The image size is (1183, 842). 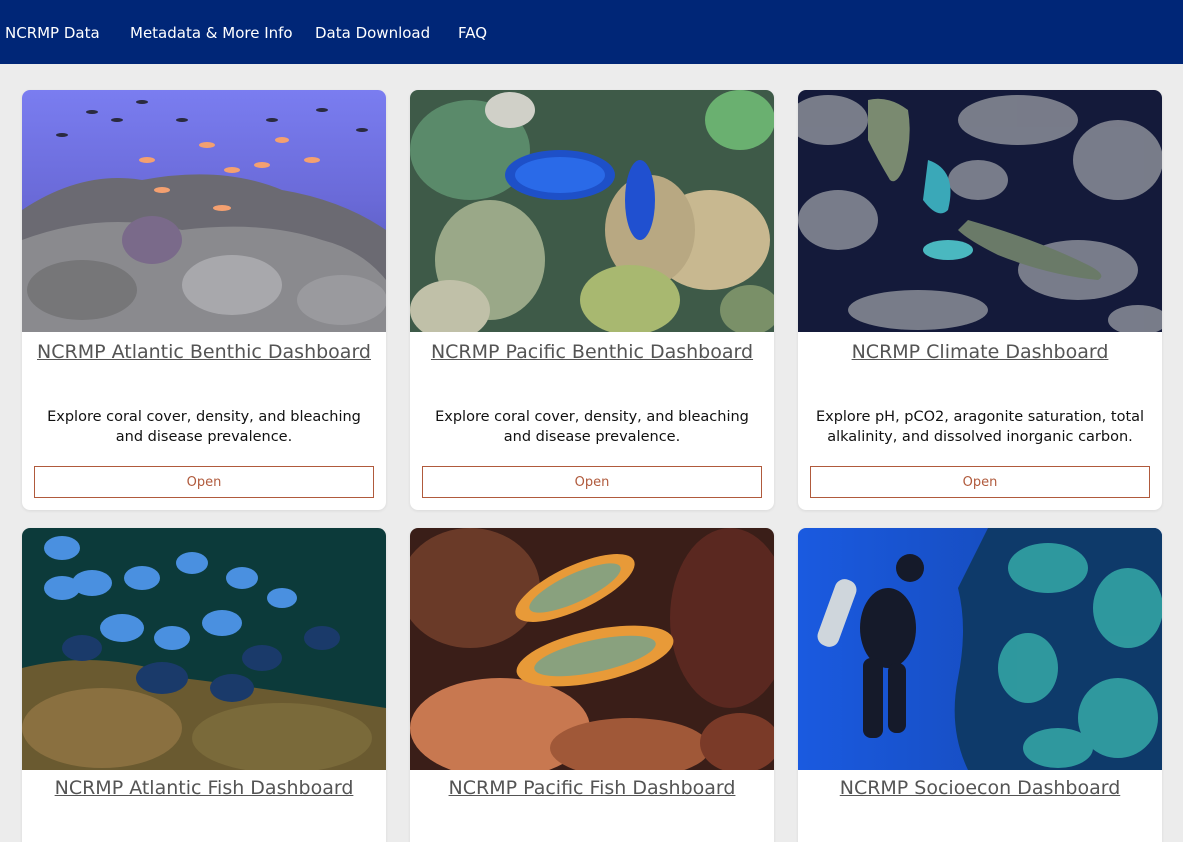 What do you see at coordinates (980, 788) in the screenshot?
I see `card-title: NCRMP Socioecon Dashboard` at bounding box center [980, 788].